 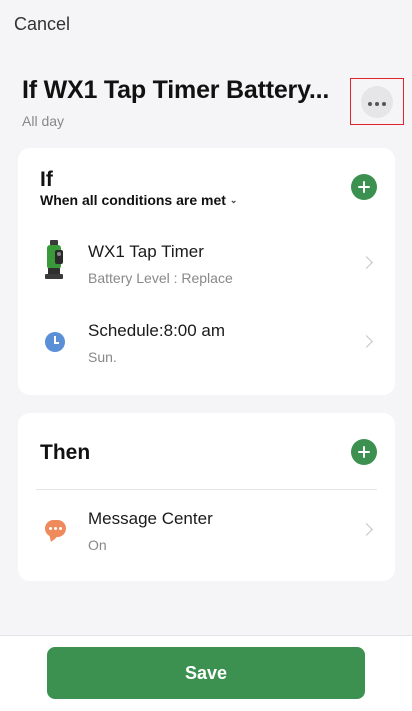 I want to click on chevron-down-icon: ⌄, so click(x=233, y=200).